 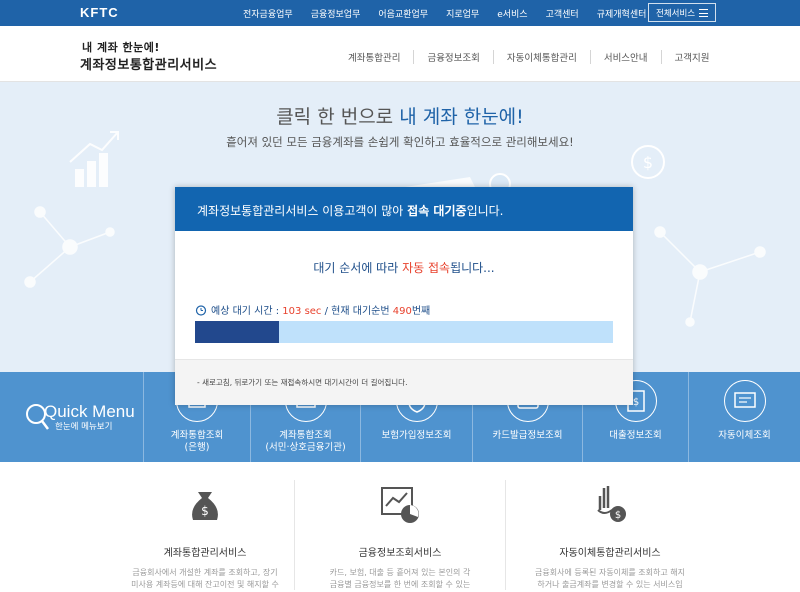 I want to click on quick-menu-subtitle: 한눈에 메뉴보기, so click(x=84, y=427).